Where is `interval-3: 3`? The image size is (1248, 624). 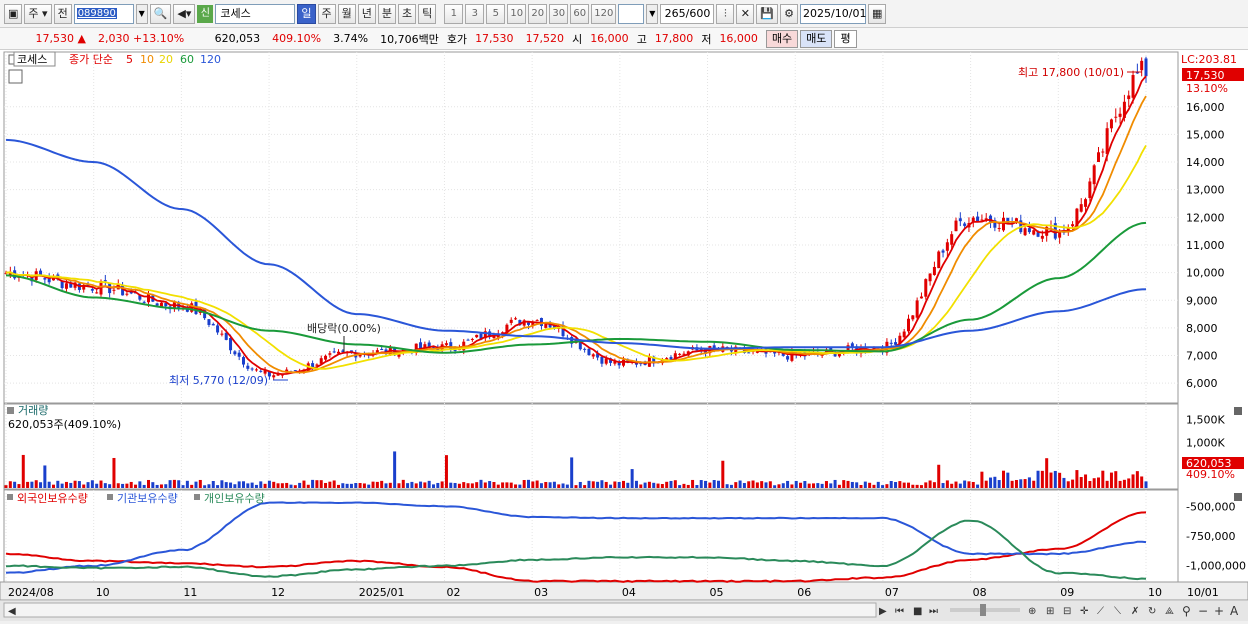 interval-3: 3 is located at coordinates (475, 13).